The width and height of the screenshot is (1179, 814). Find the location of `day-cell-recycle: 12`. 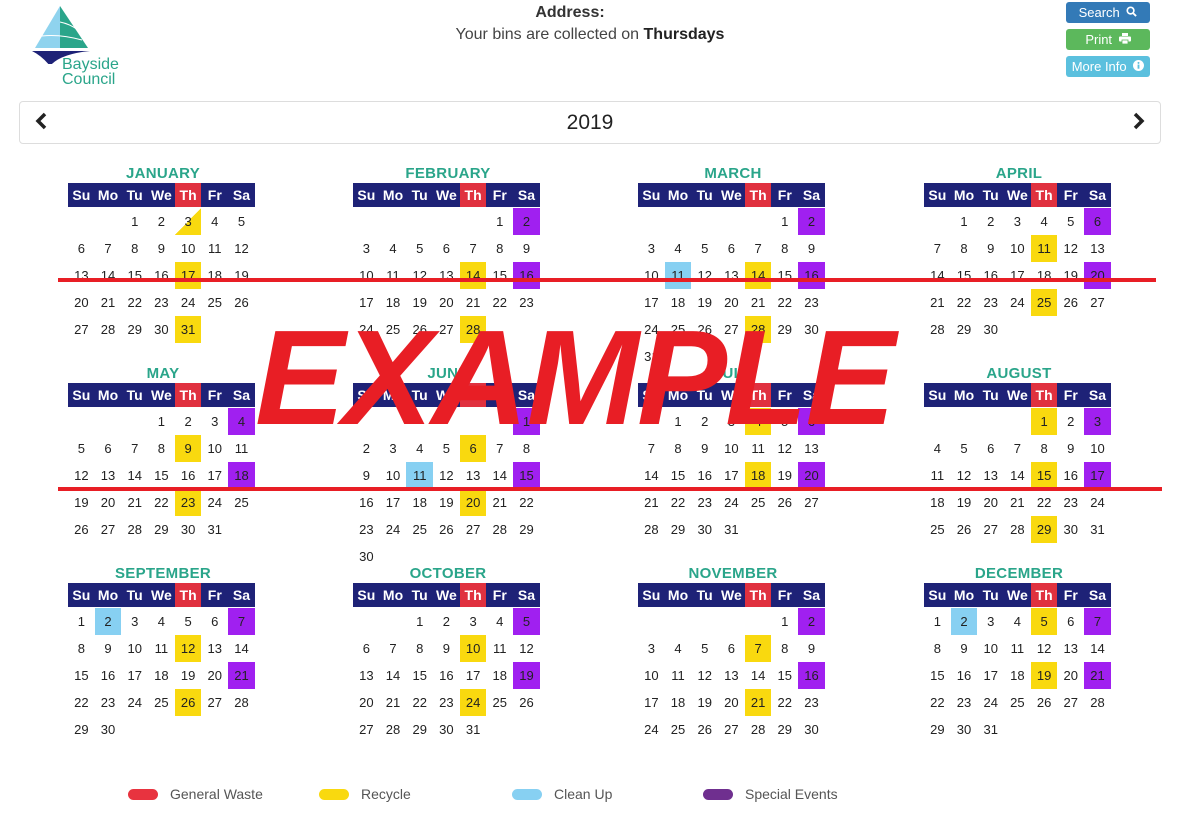

day-cell-recycle: 12 is located at coordinates (188, 648).